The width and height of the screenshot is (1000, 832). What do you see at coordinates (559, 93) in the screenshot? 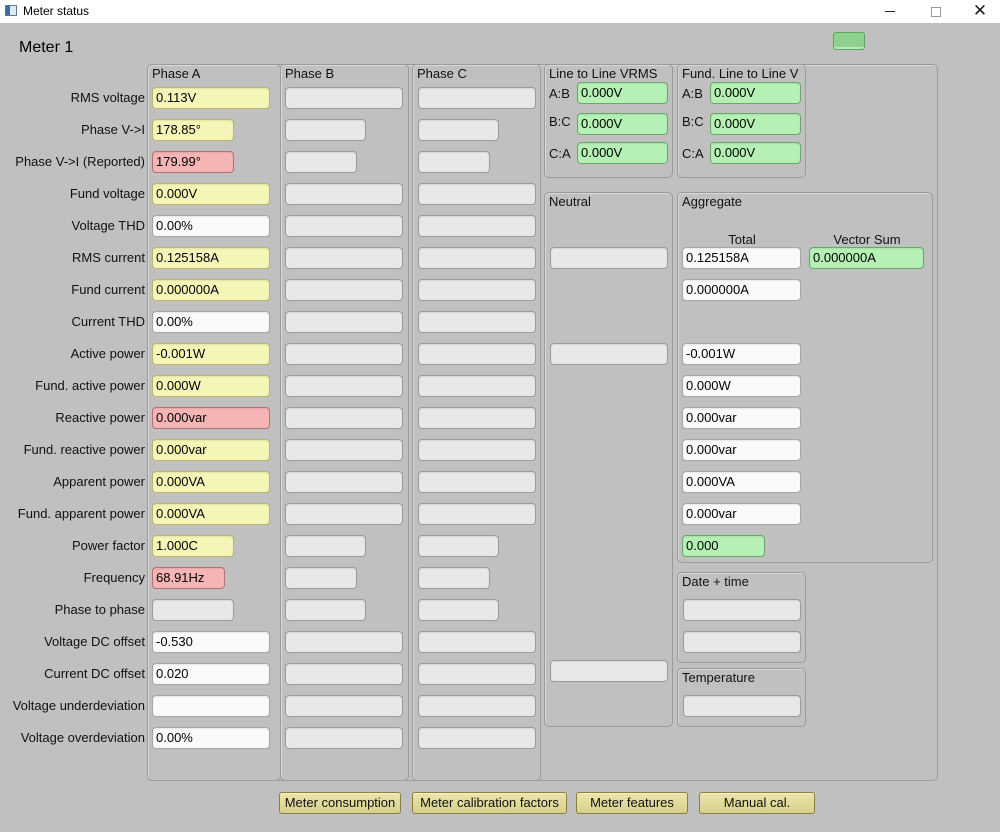
I see `vrms-pair-label: A:B` at bounding box center [559, 93].